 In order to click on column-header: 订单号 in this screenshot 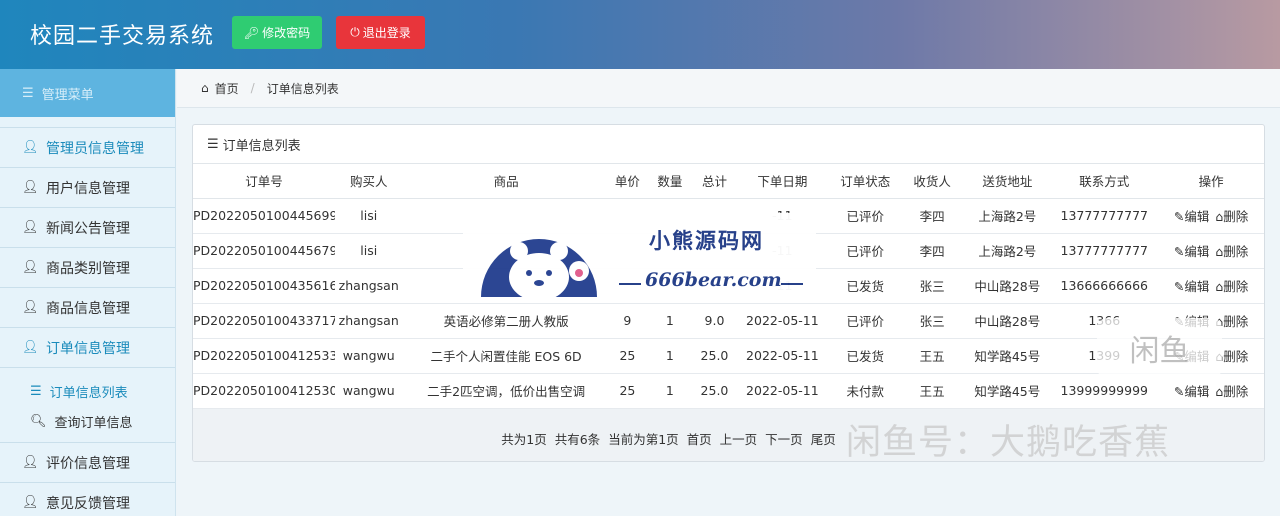, I will do `click(264, 181)`.